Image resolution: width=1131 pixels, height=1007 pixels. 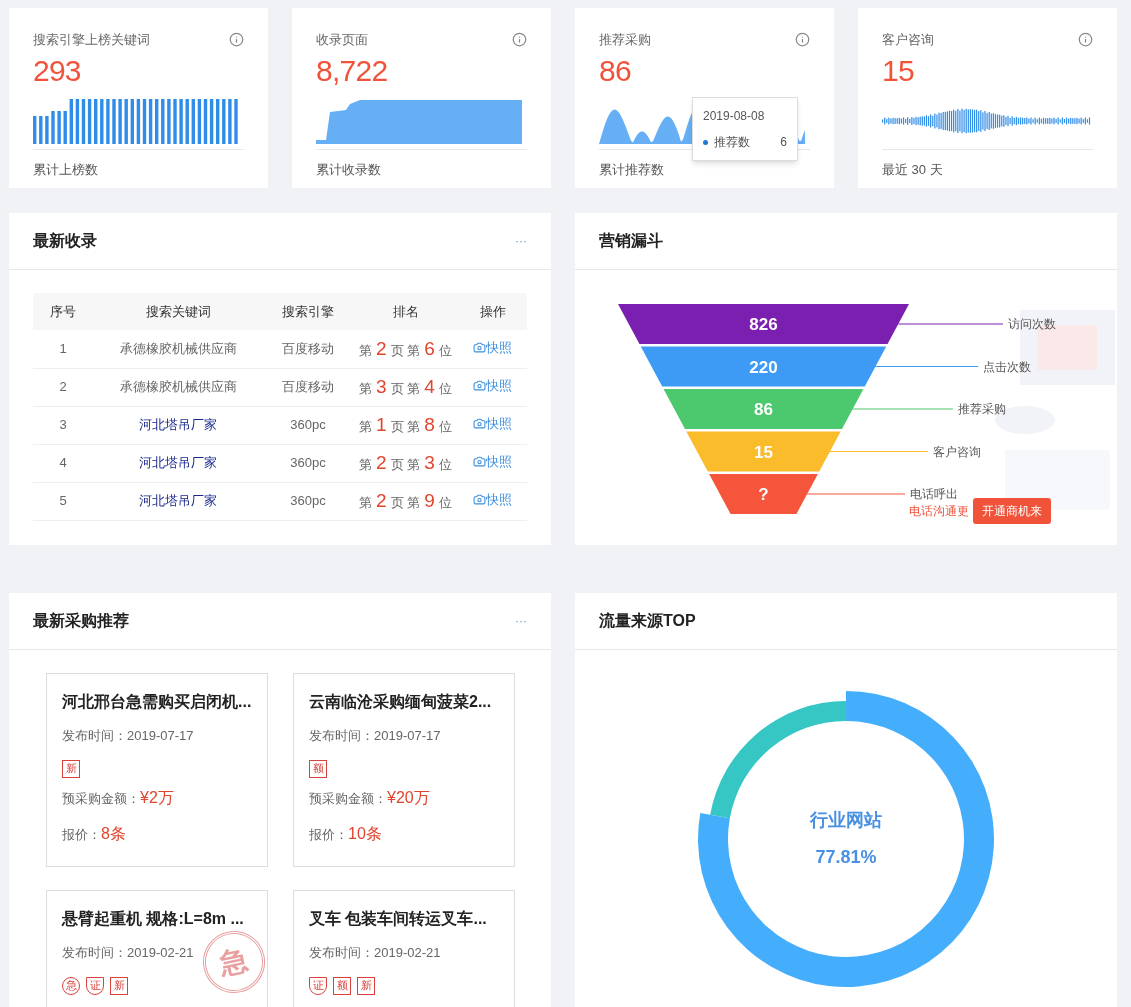 What do you see at coordinates (846, 820) in the screenshot?
I see `source-name: 行业网站` at bounding box center [846, 820].